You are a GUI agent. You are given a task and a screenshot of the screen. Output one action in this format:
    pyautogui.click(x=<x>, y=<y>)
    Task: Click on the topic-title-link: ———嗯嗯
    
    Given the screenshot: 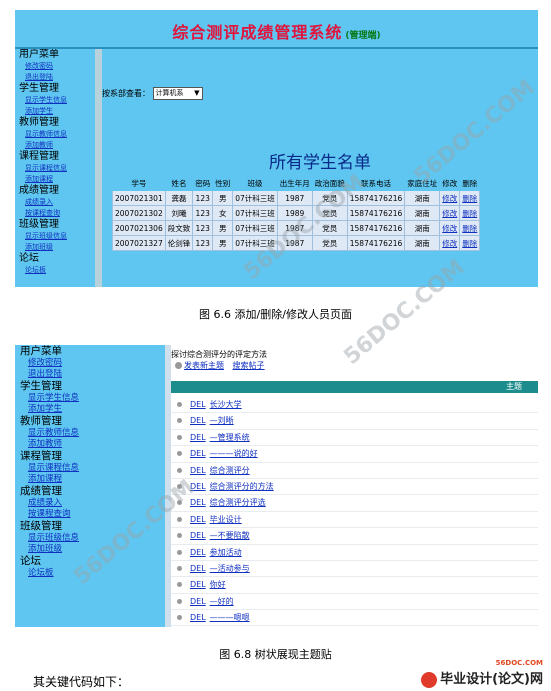 What is the action you would take?
    pyautogui.click(x=230, y=617)
    